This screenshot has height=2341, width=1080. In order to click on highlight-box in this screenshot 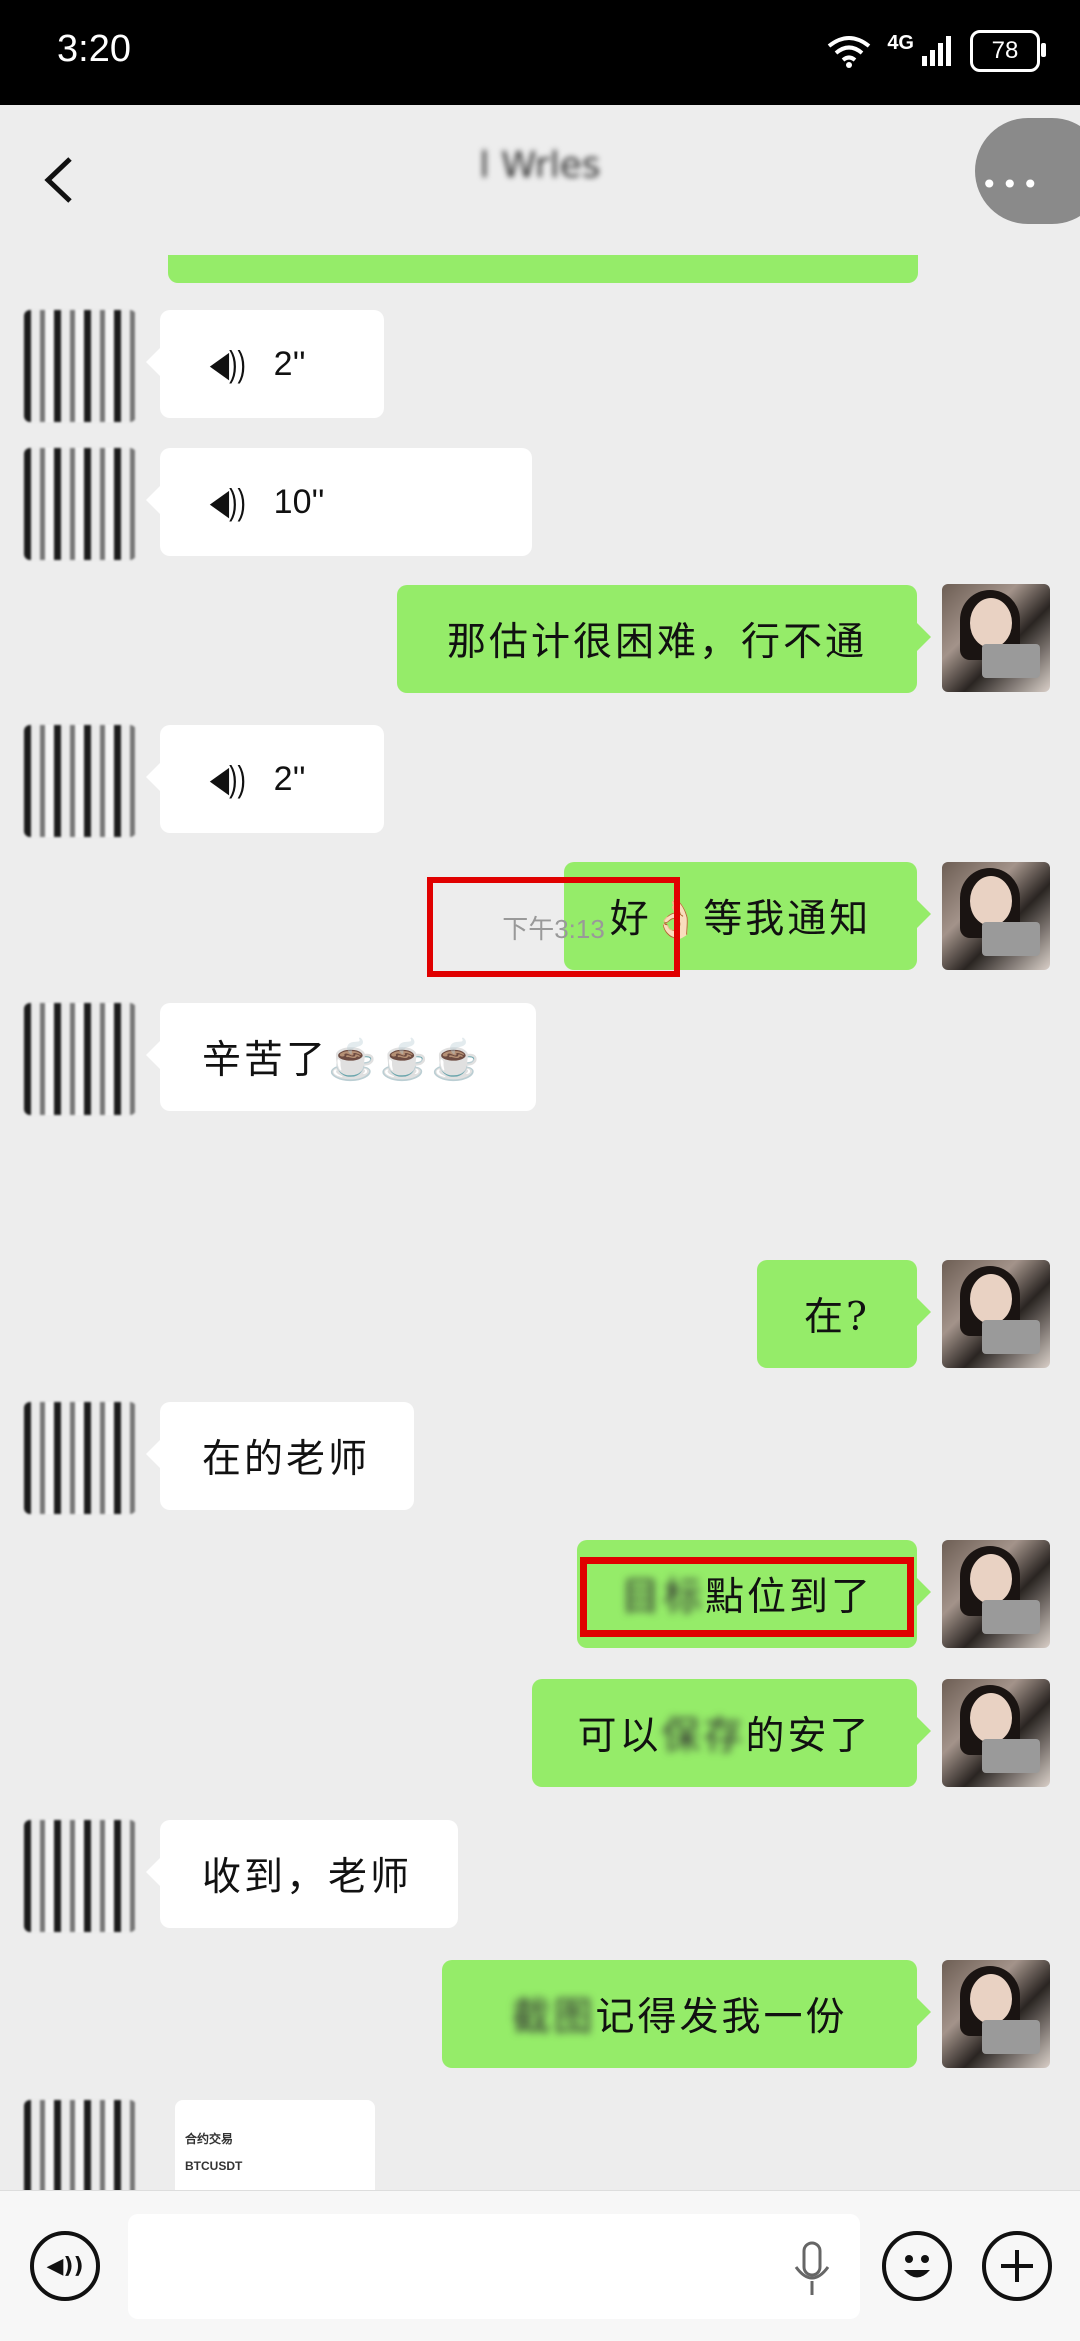, I will do `click(747, 1597)`.